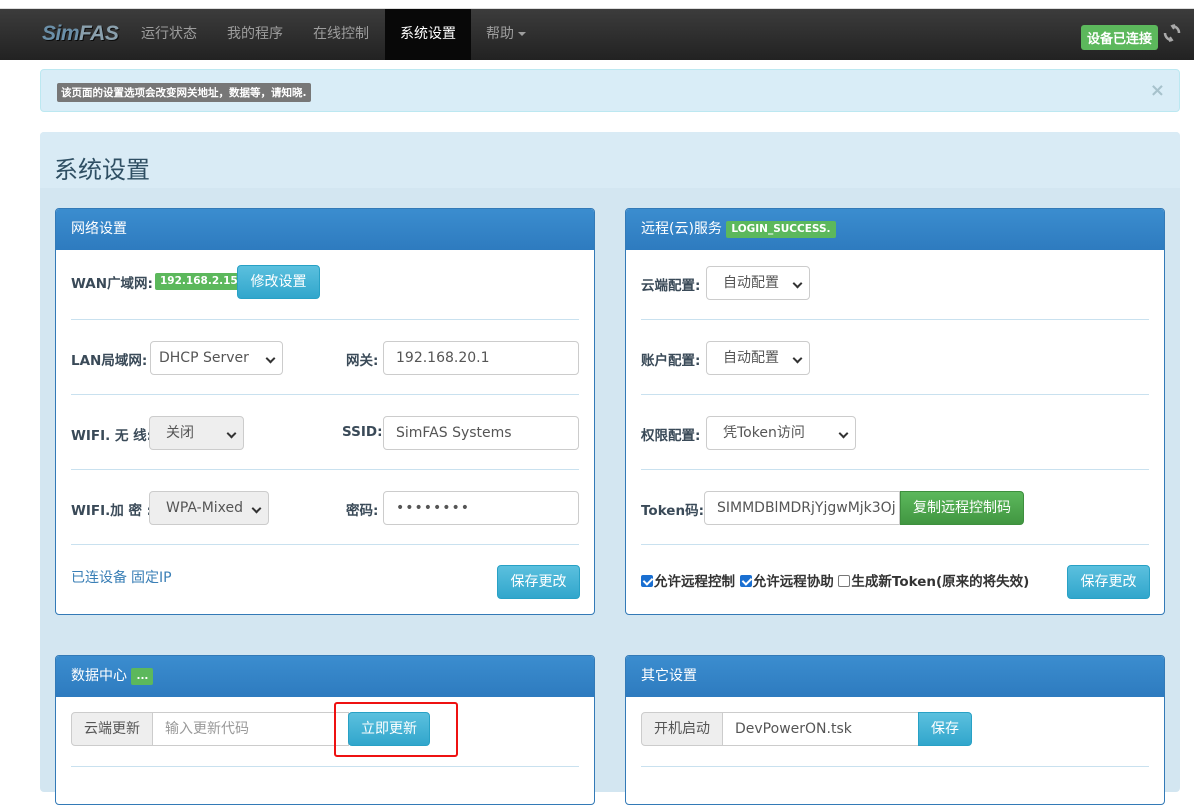 The width and height of the screenshot is (1194, 805). Describe the element at coordinates (793, 582) in the screenshot. I see `allow-remote-assist-label: 允许远程协助` at that location.